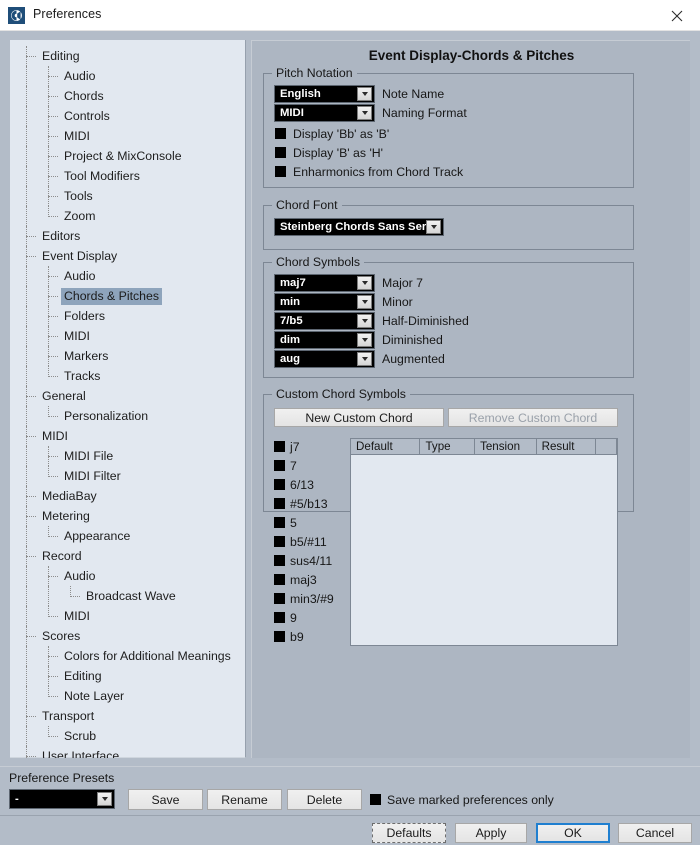 The width and height of the screenshot is (700, 845). Describe the element at coordinates (128, 376) in the screenshot. I see `sidebar-item-tracks: Tracks` at that location.